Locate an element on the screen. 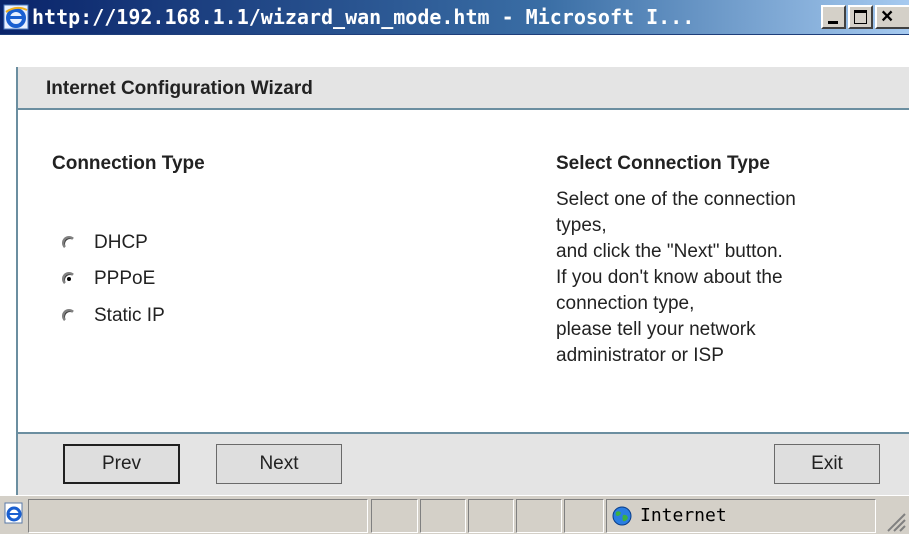 This screenshot has width=909, height=534. wizard-title: Internet Configuration Wizard is located at coordinates (179, 88).